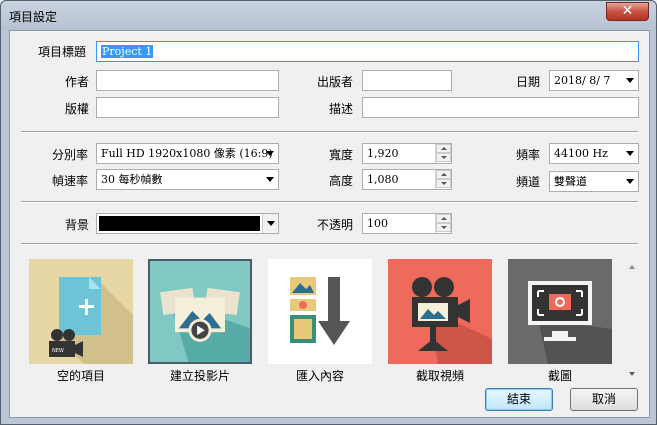  I want to click on tile-create-slideshow, so click(200, 311).